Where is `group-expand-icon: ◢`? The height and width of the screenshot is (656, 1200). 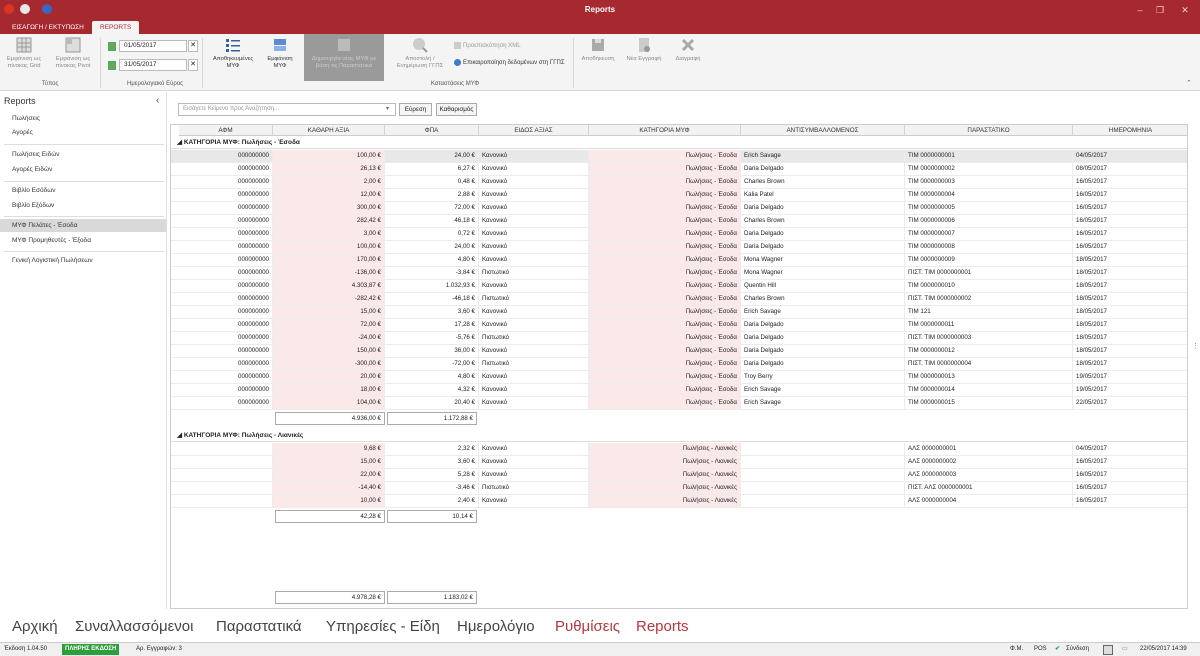 group-expand-icon: ◢ is located at coordinates (180, 435).